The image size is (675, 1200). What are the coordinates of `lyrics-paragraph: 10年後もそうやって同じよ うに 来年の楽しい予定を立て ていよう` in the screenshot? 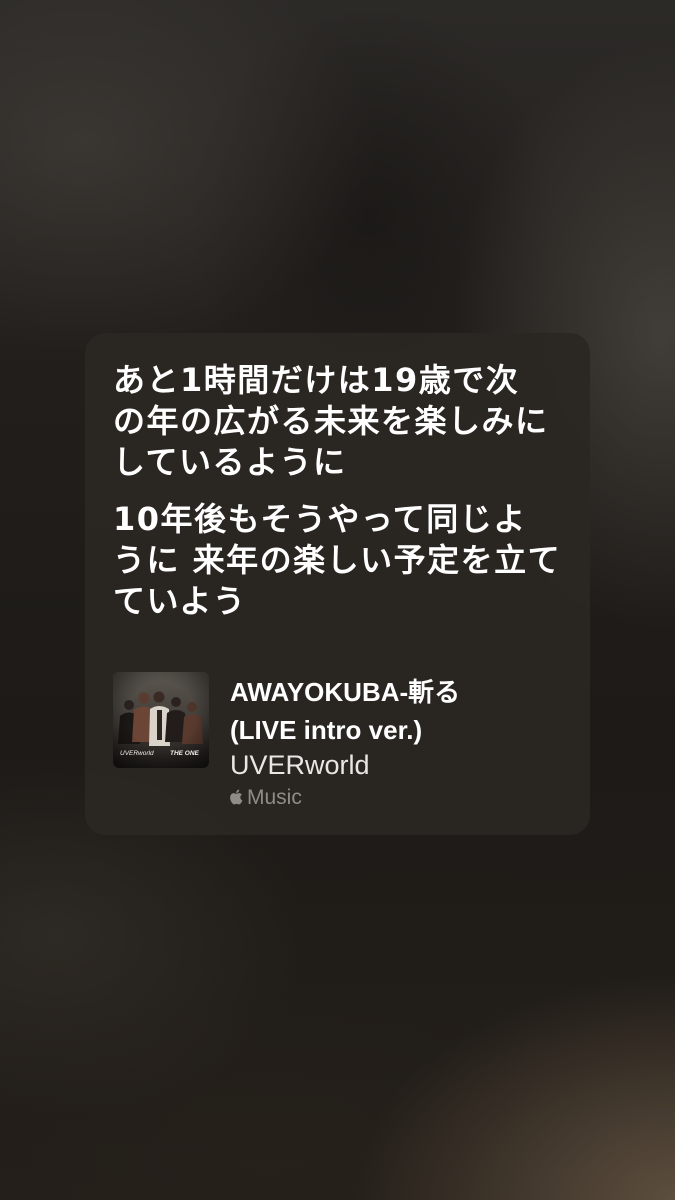 It's located at (337, 560).